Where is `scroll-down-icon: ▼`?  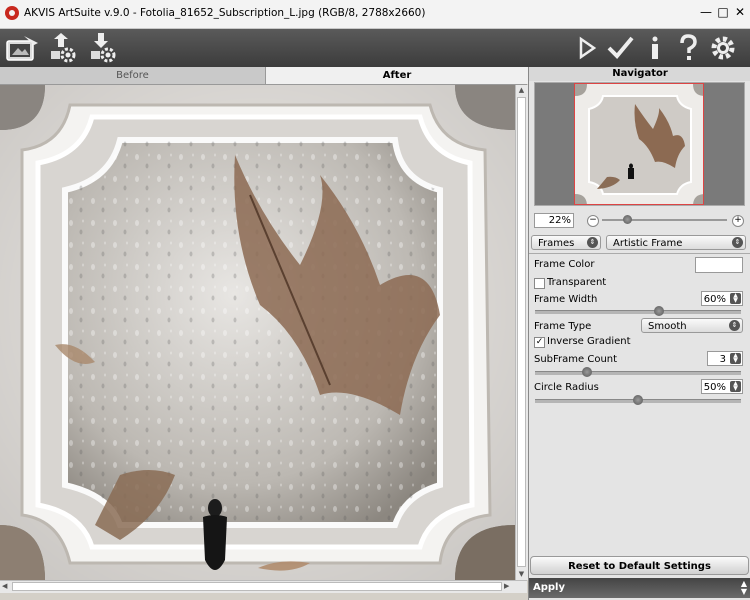 scroll-down-icon: ▼ is located at coordinates (521, 574).